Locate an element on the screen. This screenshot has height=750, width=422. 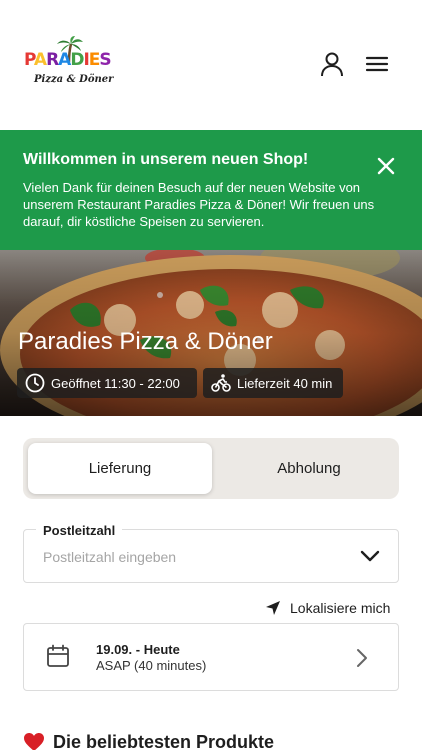
logo-wordmark: PARADIES is located at coordinates (68, 60).